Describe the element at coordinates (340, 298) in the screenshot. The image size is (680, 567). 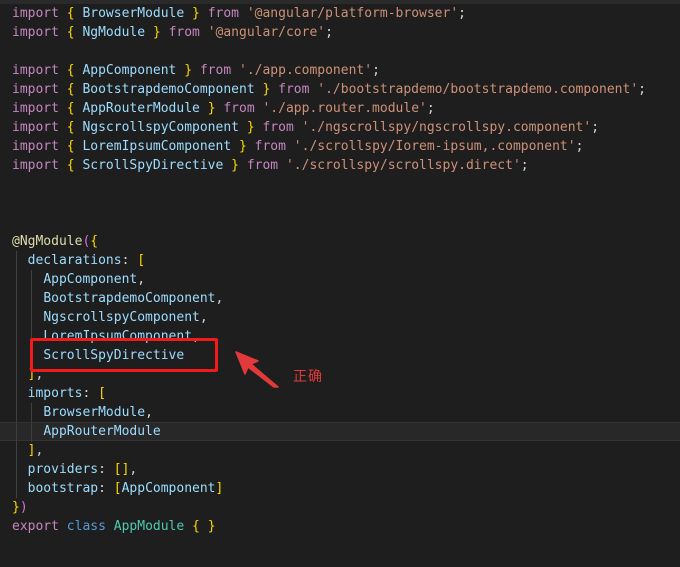
I see `code-line: BootstrapdemoComponent,` at that location.